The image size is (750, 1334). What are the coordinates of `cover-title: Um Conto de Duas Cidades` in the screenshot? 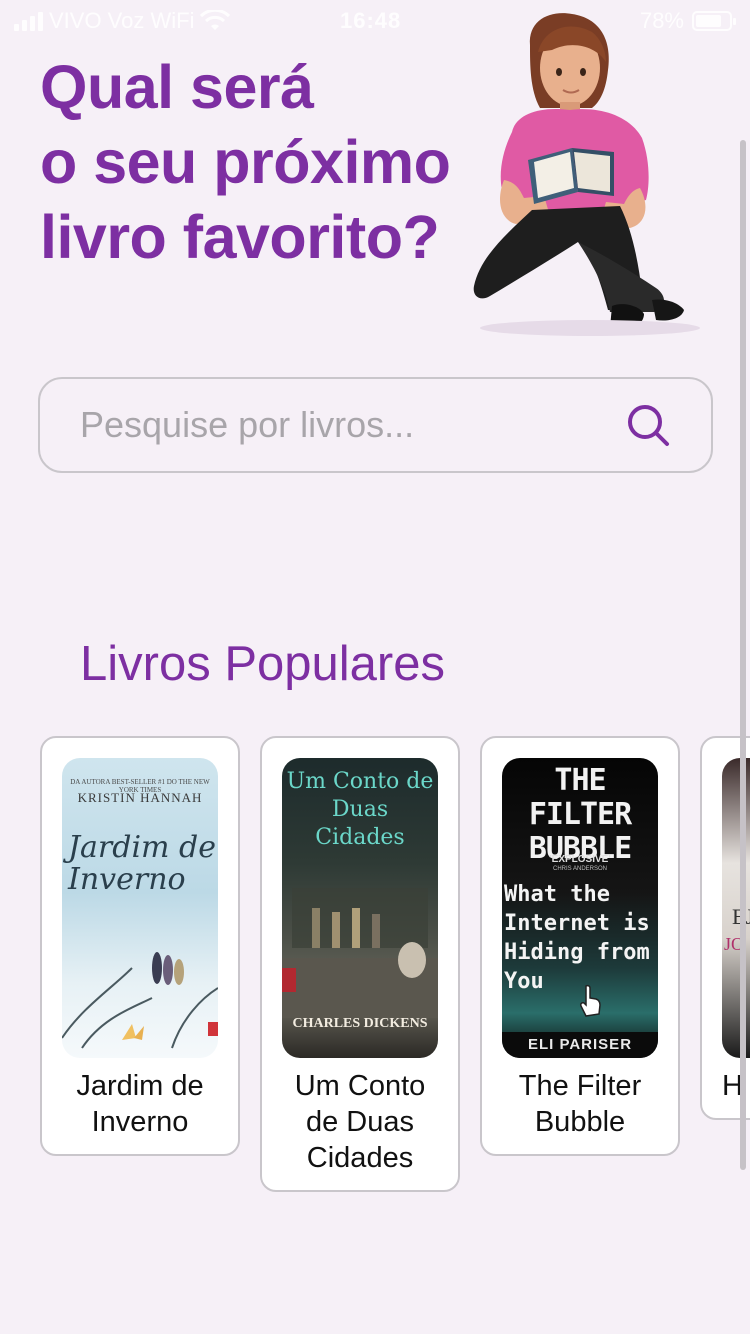 It's located at (360, 809).